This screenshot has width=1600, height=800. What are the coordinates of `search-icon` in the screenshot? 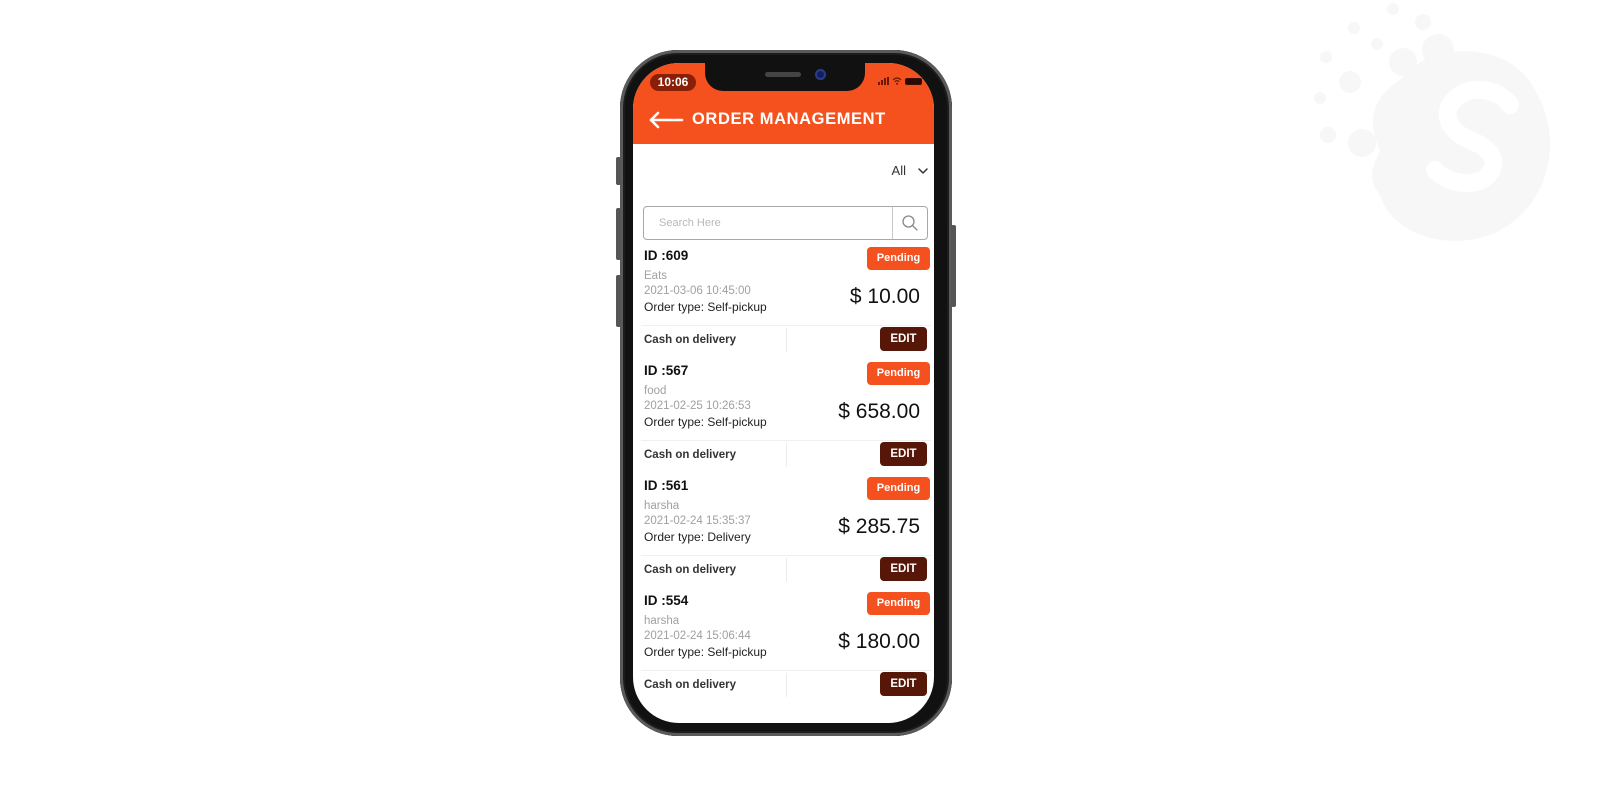 It's located at (910, 223).